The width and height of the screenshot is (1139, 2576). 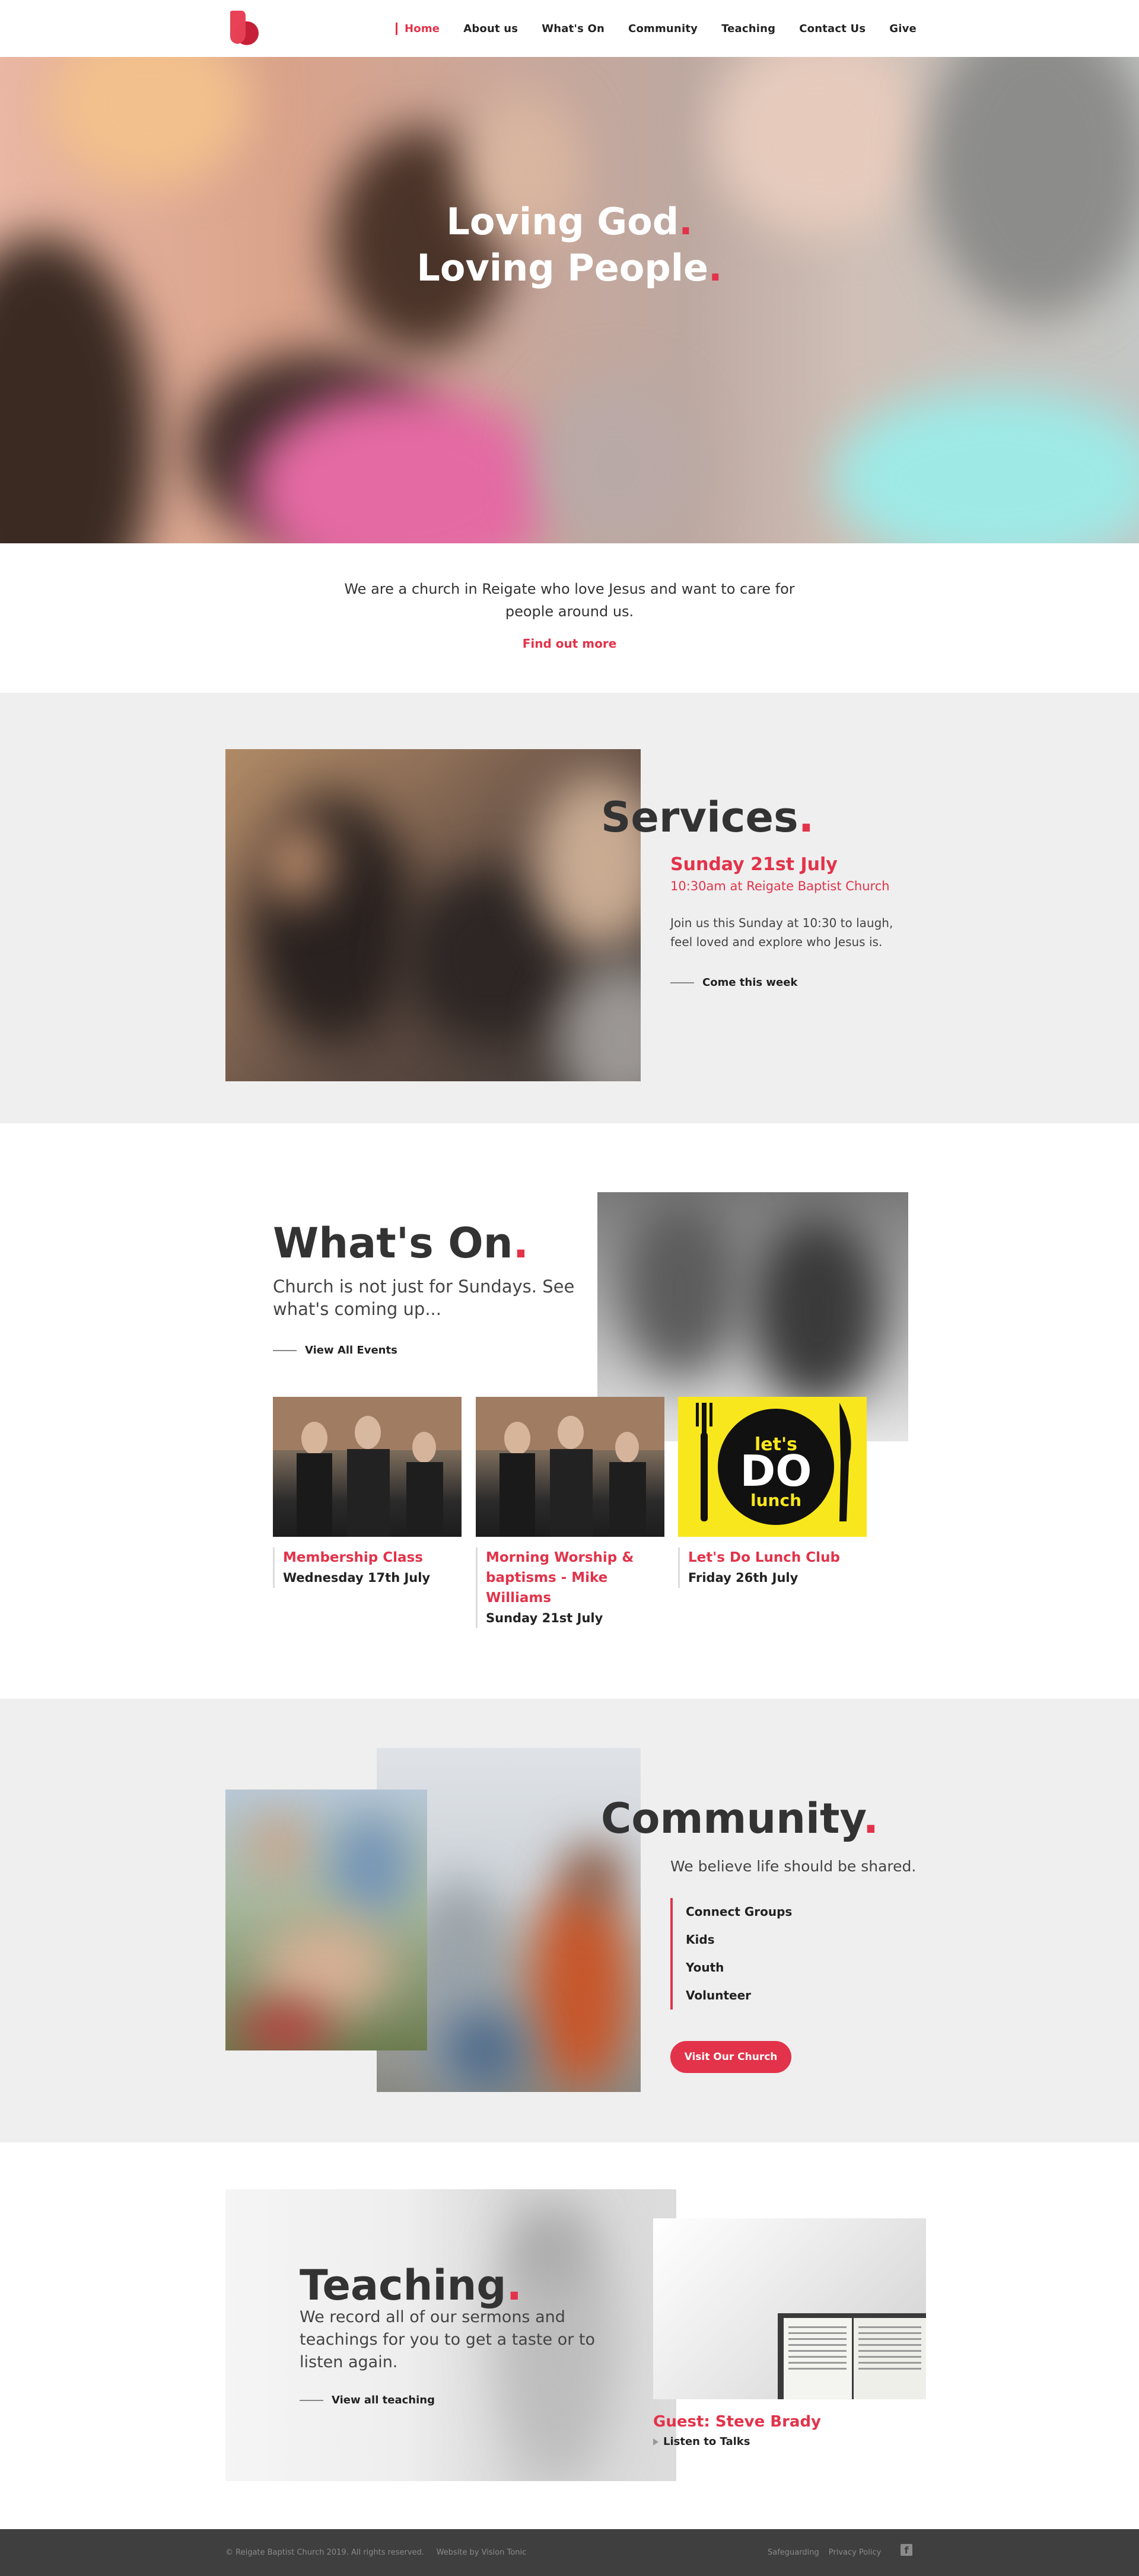 I want to click on community-link-youth: Youth, so click(x=767, y=1968).